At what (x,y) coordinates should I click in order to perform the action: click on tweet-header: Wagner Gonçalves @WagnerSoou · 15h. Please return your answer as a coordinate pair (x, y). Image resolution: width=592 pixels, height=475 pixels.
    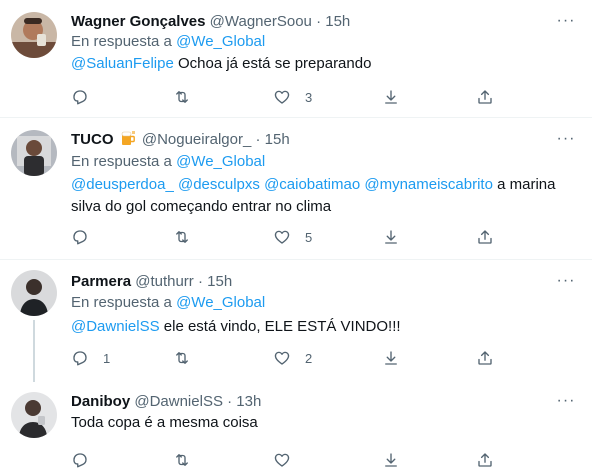
    Looking at the image, I should click on (210, 22).